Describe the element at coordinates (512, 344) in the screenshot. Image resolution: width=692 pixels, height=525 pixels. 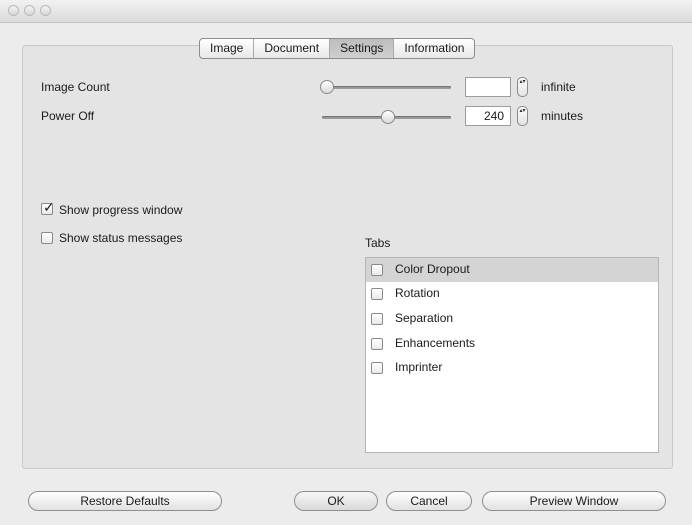
I see `list-item-enhancements: Enhancements` at that location.